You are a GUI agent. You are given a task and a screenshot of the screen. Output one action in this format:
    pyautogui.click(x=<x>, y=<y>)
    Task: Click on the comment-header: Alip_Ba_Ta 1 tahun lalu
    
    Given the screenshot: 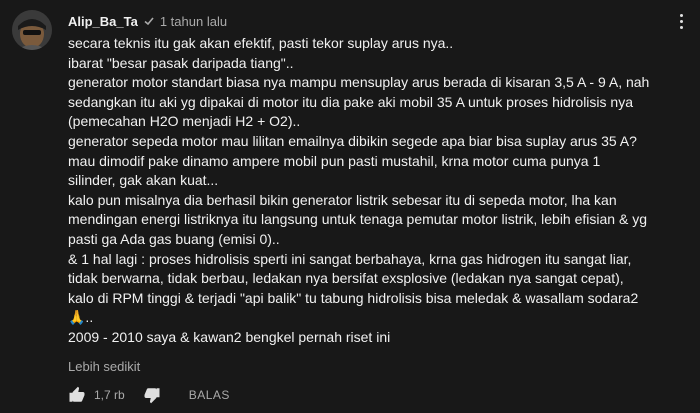 What is the action you would take?
    pyautogui.click(x=147, y=21)
    